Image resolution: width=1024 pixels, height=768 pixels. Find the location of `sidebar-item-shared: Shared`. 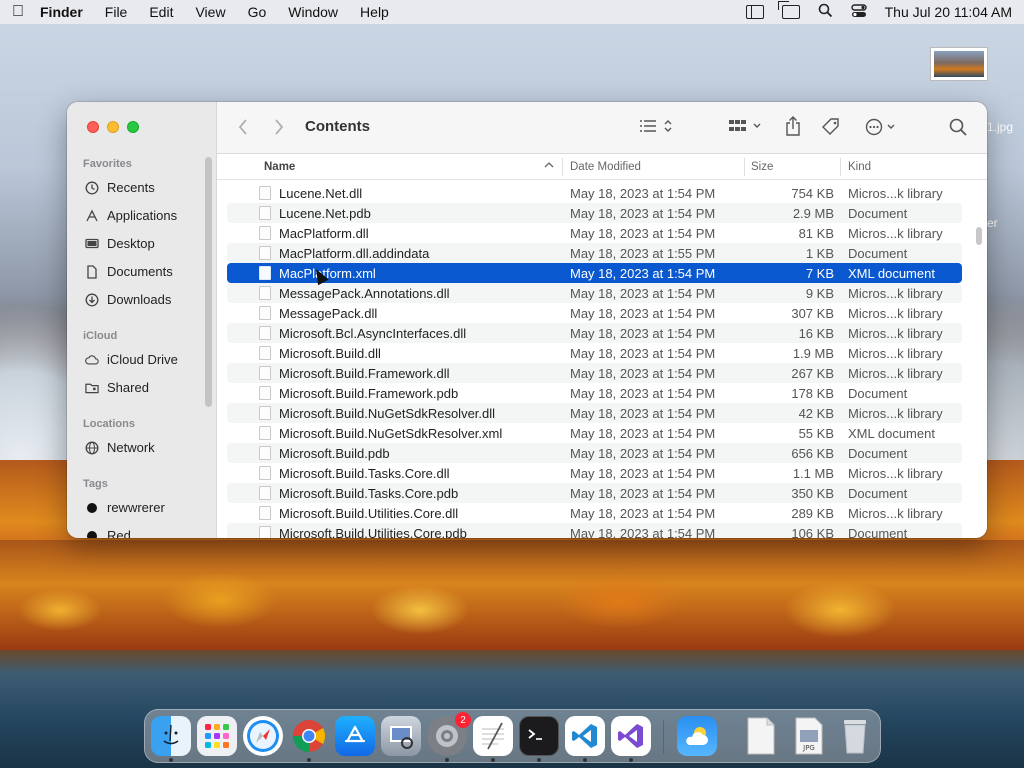

sidebar-item-shared: Shared is located at coordinates (117, 387).